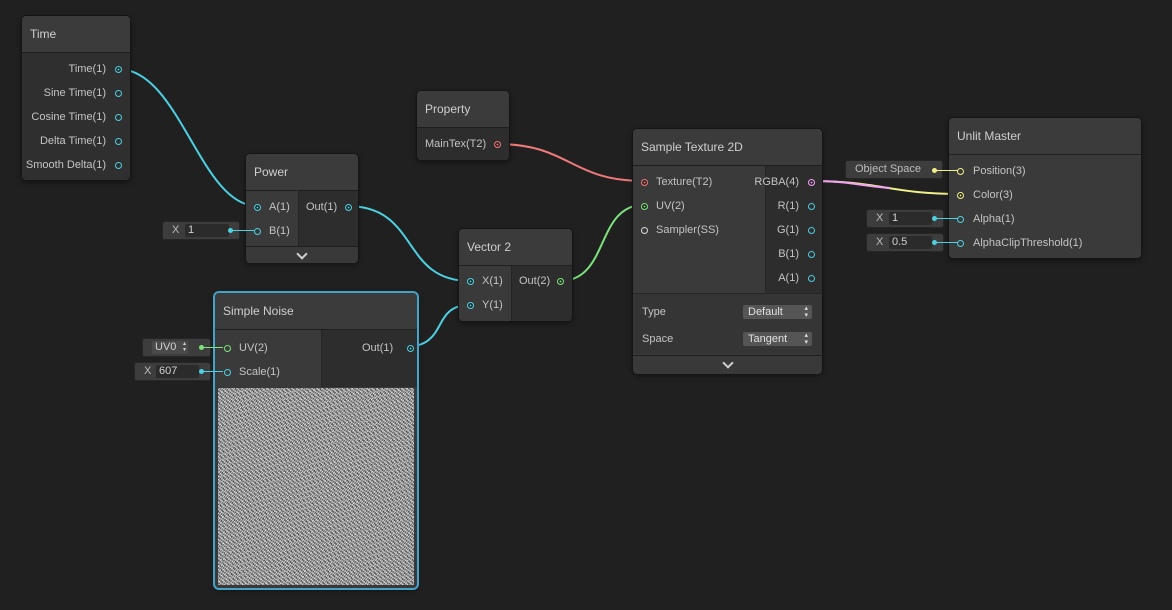  What do you see at coordinates (316, 311) in the screenshot?
I see `node-title: Simple Noise` at bounding box center [316, 311].